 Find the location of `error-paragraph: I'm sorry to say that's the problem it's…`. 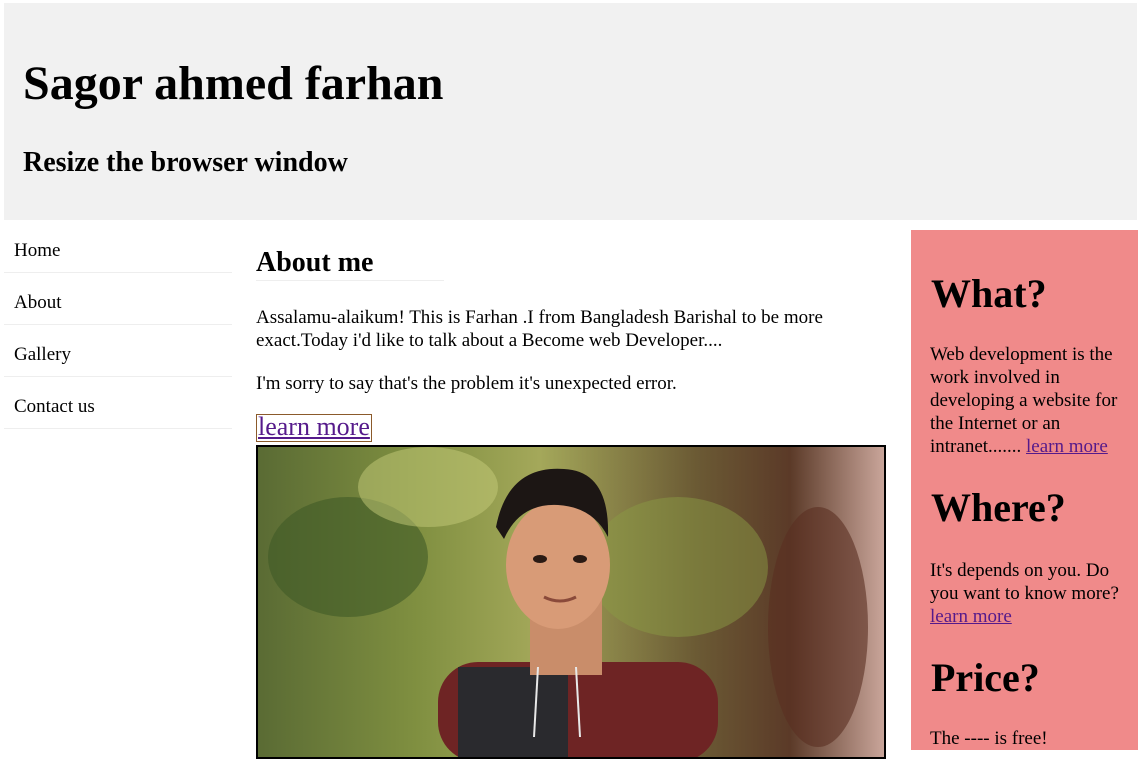

error-paragraph: I'm sorry to say that's the problem it's… is located at coordinates (466, 383).